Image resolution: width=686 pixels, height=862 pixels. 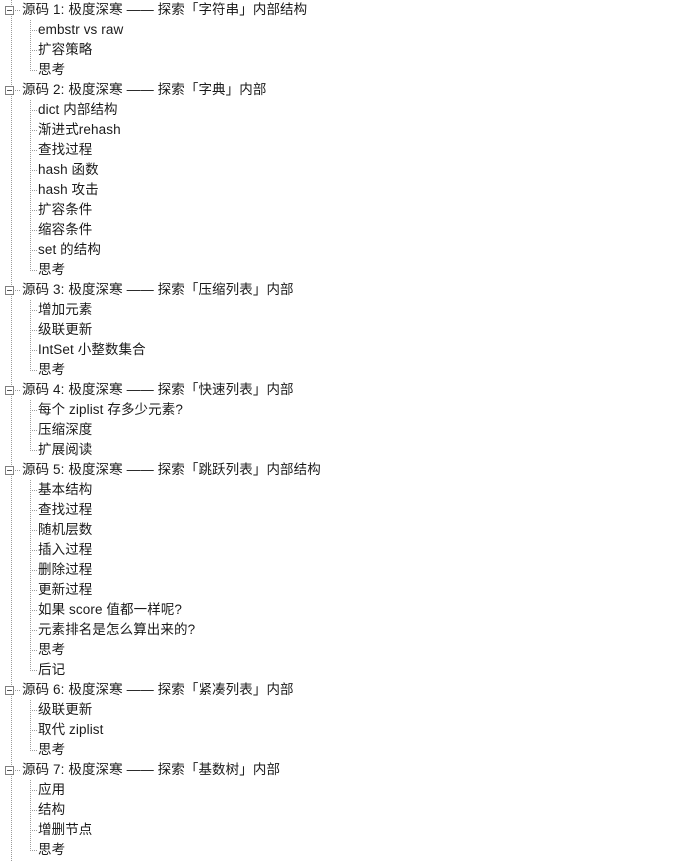 What do you see at coordinates (343, 670) in the screenshot?
I see `tree-child-row: 后记` at bounding box center [343, 670].